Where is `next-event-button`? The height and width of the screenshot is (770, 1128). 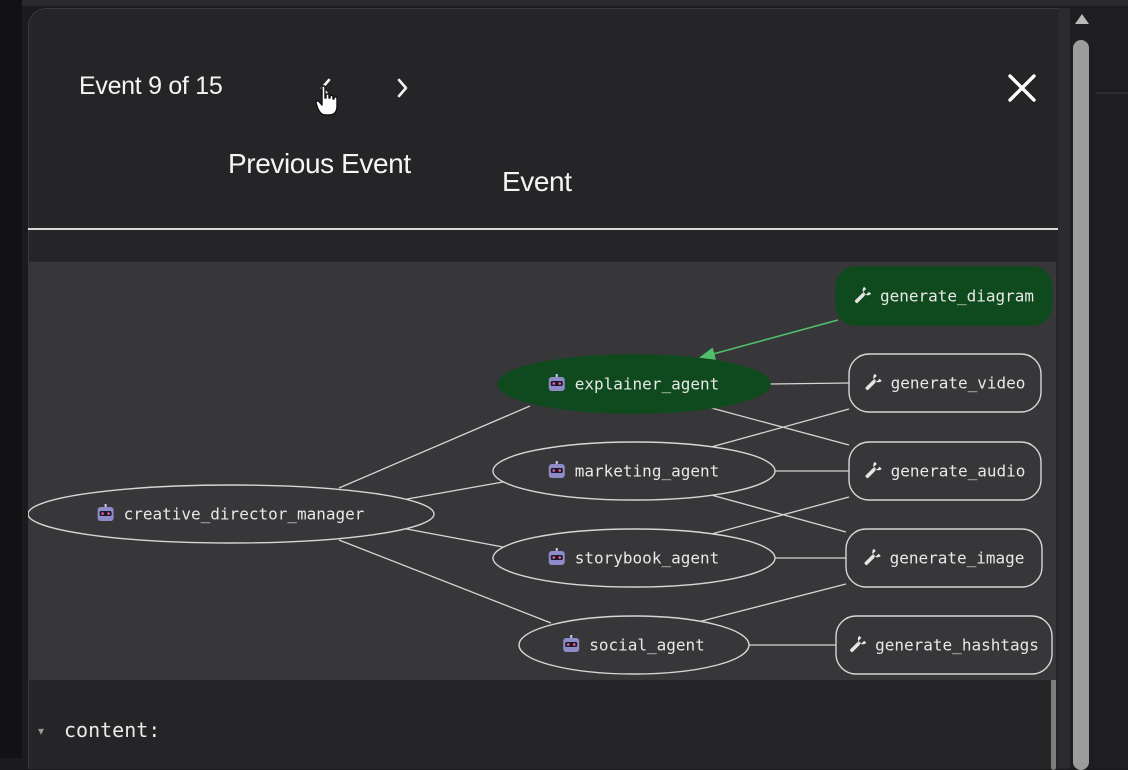
next-event-button is located at coordinates (402, 88).